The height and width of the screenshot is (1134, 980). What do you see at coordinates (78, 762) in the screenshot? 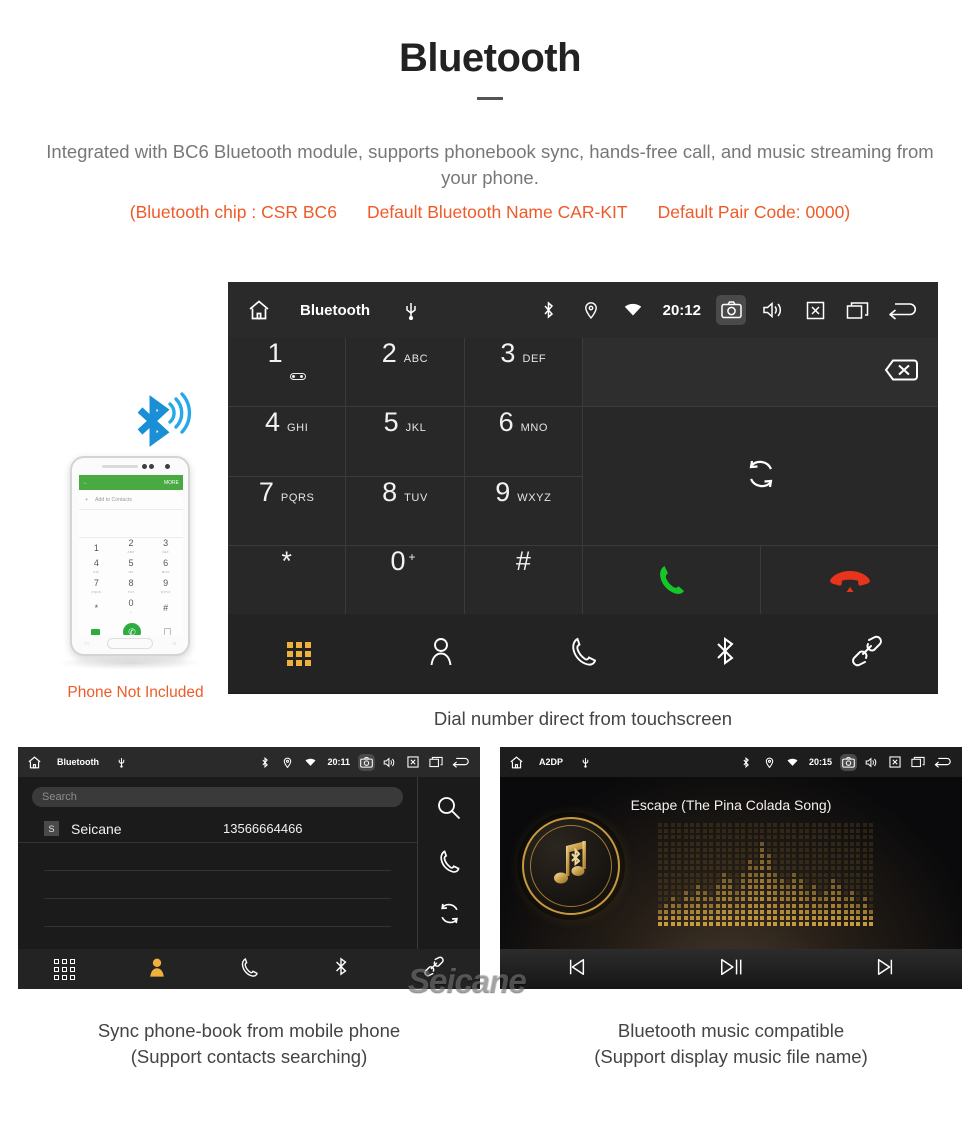
I see `phonebook-title: Bluetooth` at bounding box center [78, 762].